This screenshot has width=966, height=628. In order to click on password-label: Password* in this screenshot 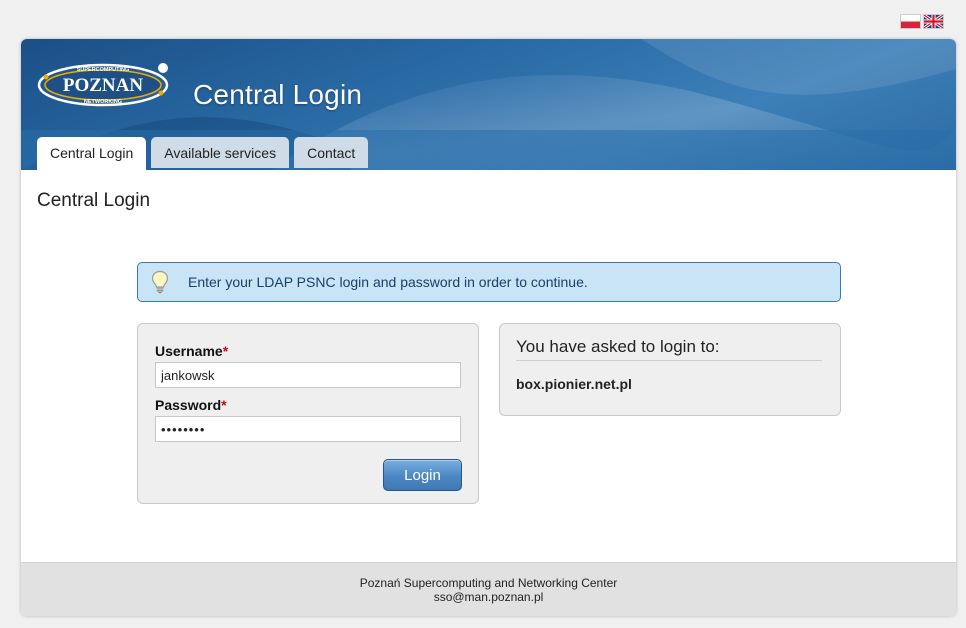, I will do `click(191, 405)`.